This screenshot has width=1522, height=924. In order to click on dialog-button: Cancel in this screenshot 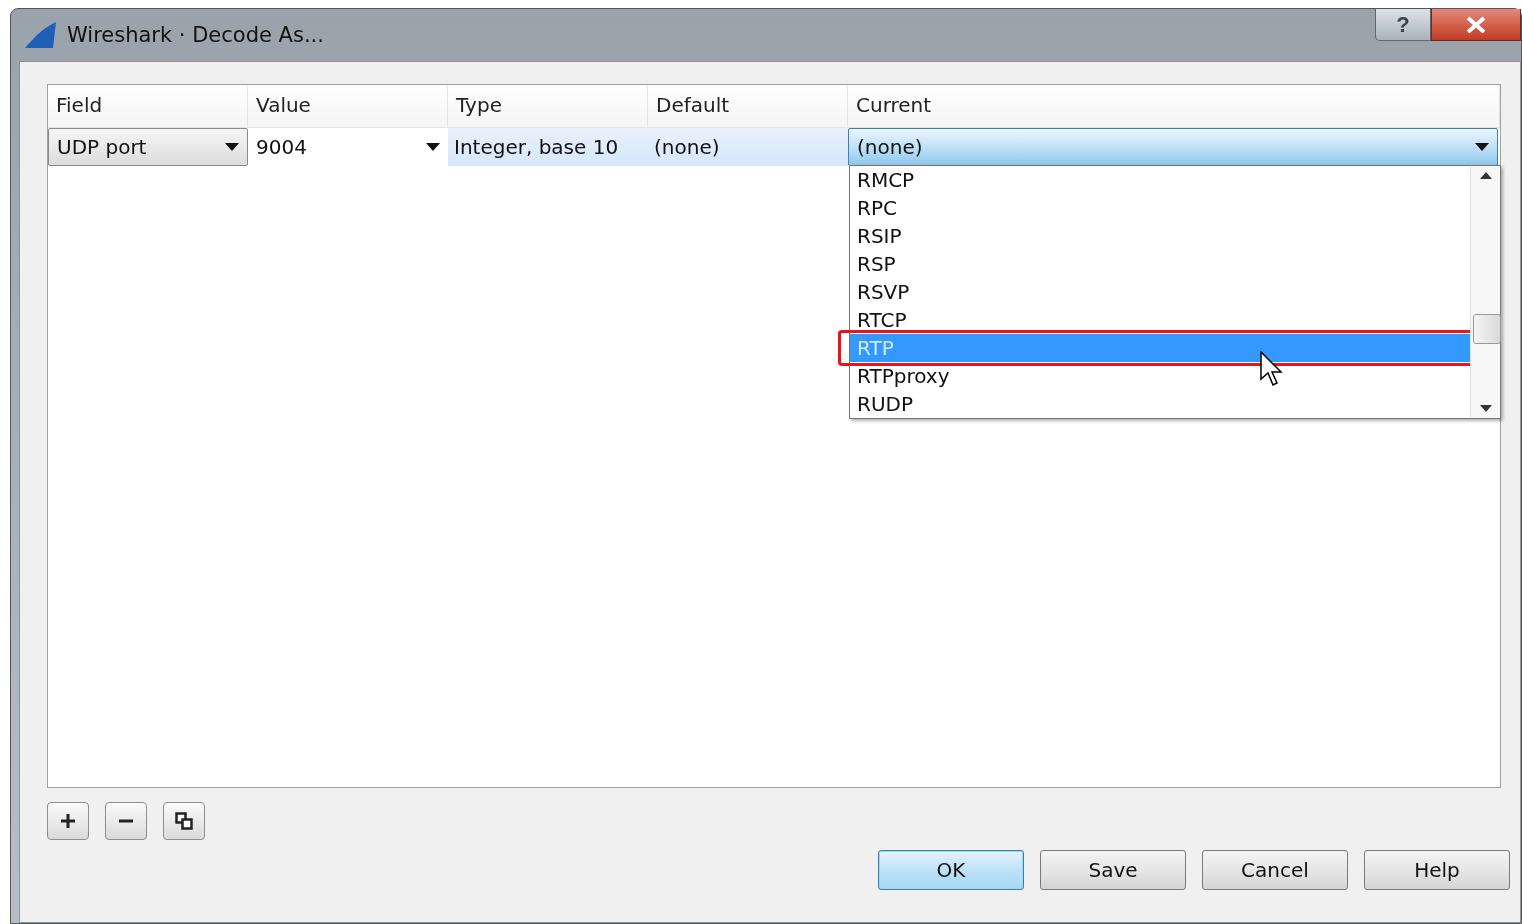, I will do `click(1275, 870)`.